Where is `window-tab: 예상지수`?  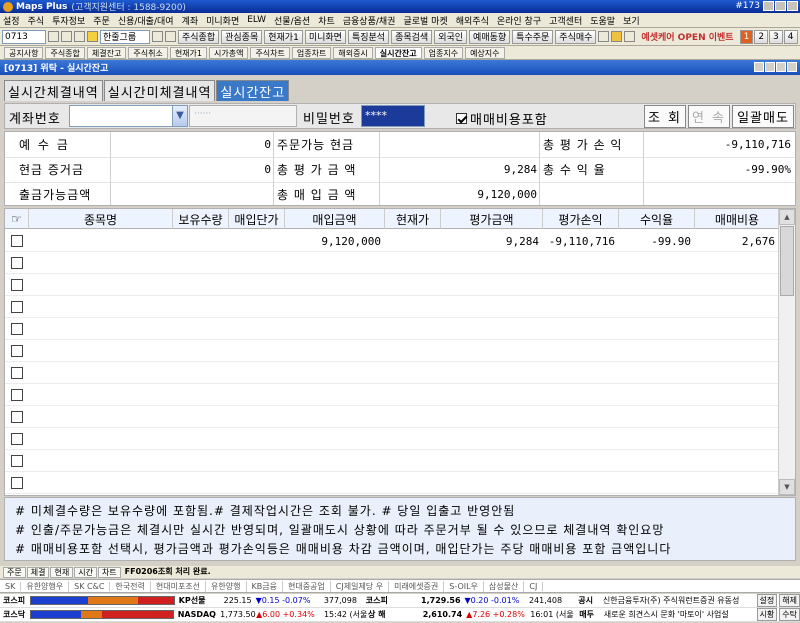 window-tab: 예상지수 is located at coordinates (485, 52).